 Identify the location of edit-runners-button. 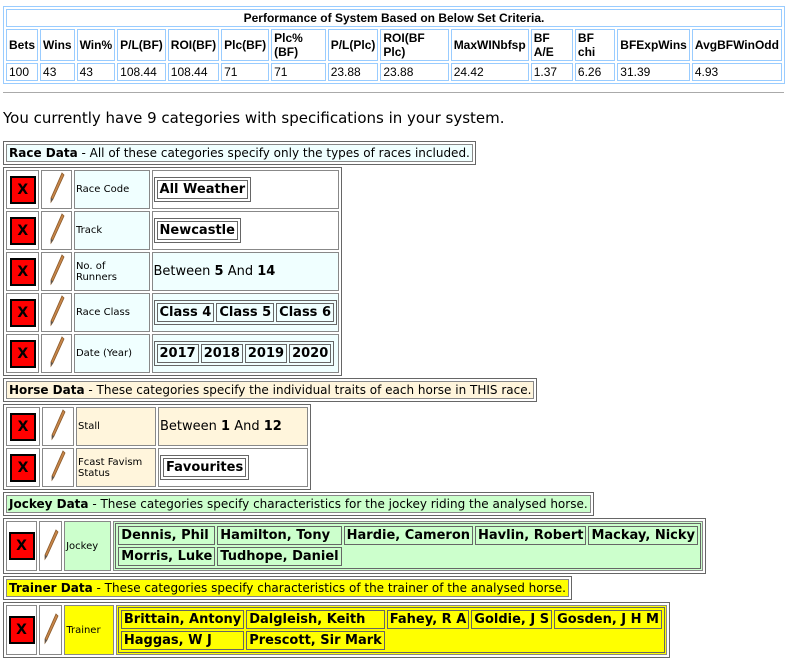
(56, 271).